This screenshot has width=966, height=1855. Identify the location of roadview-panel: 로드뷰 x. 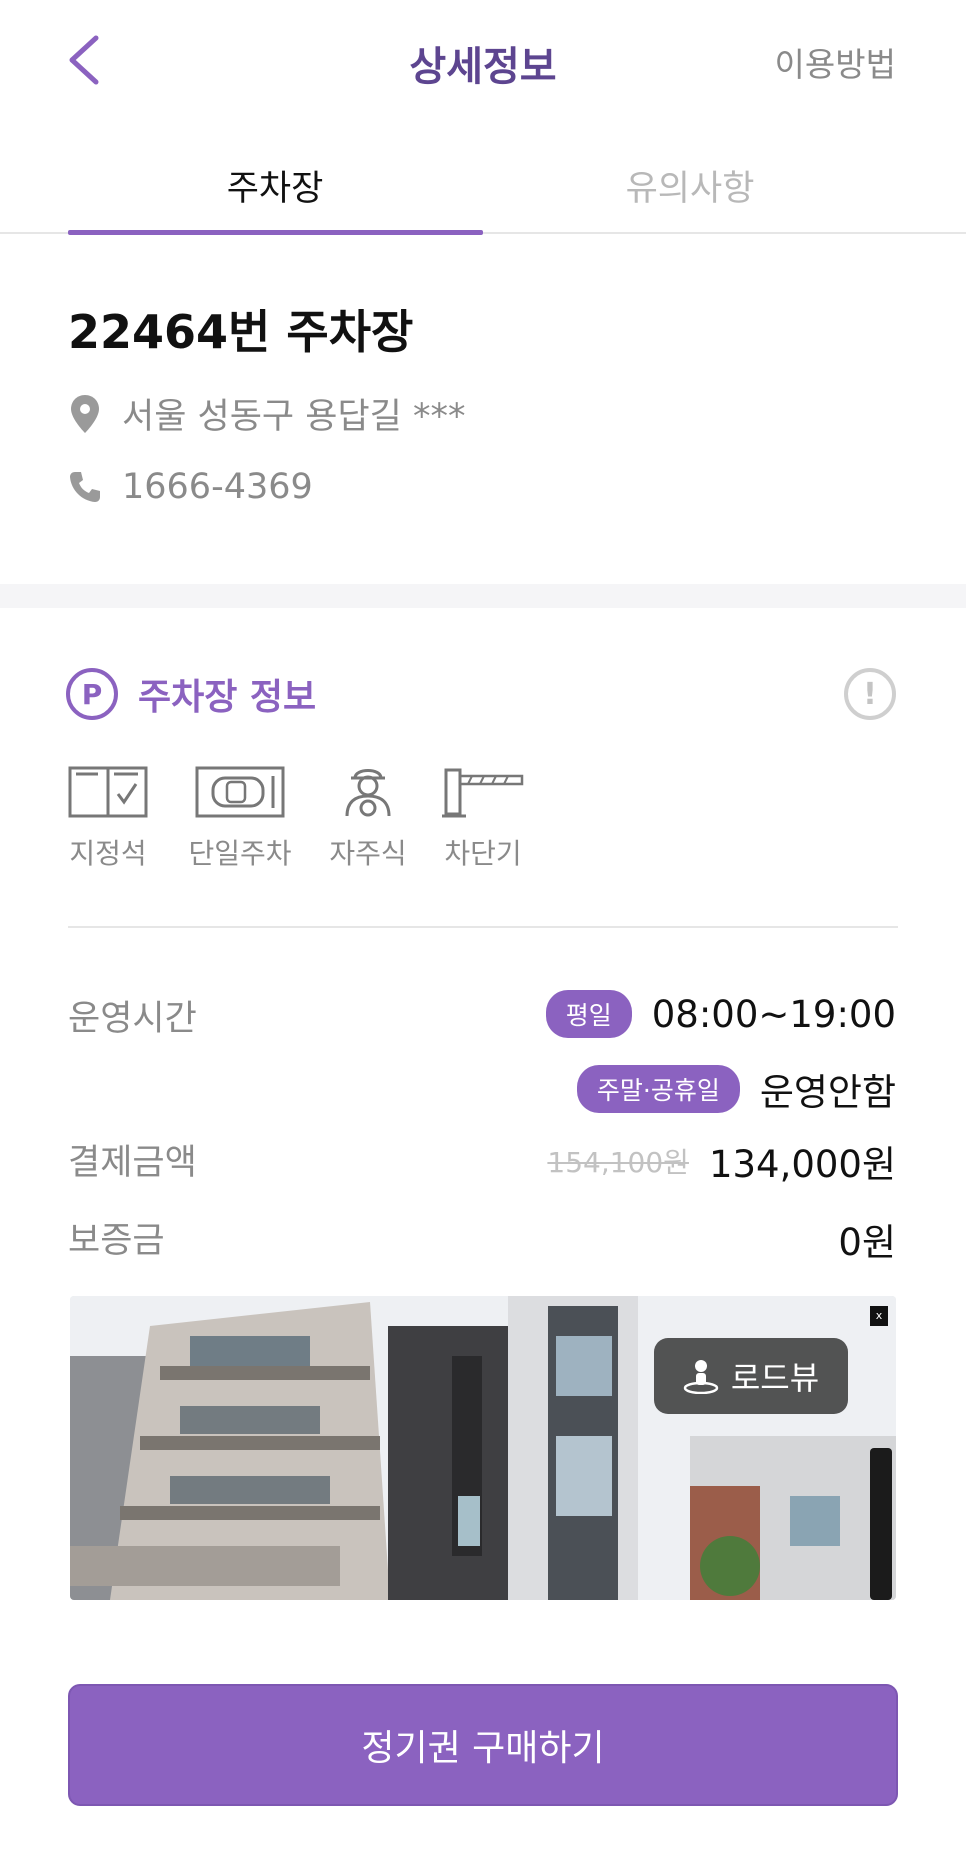
(483, 1448).